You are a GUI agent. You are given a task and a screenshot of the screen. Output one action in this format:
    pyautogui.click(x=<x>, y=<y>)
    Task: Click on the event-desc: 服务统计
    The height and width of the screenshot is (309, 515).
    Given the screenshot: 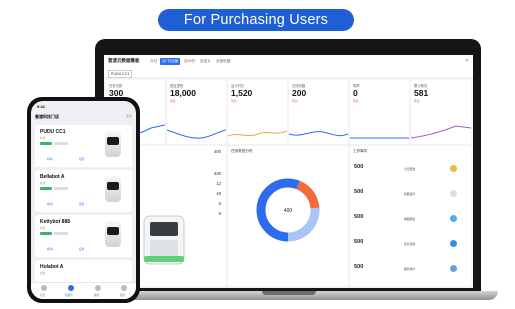 What is the action you would take?
    pyautogui.click(x=410, y=269)
    